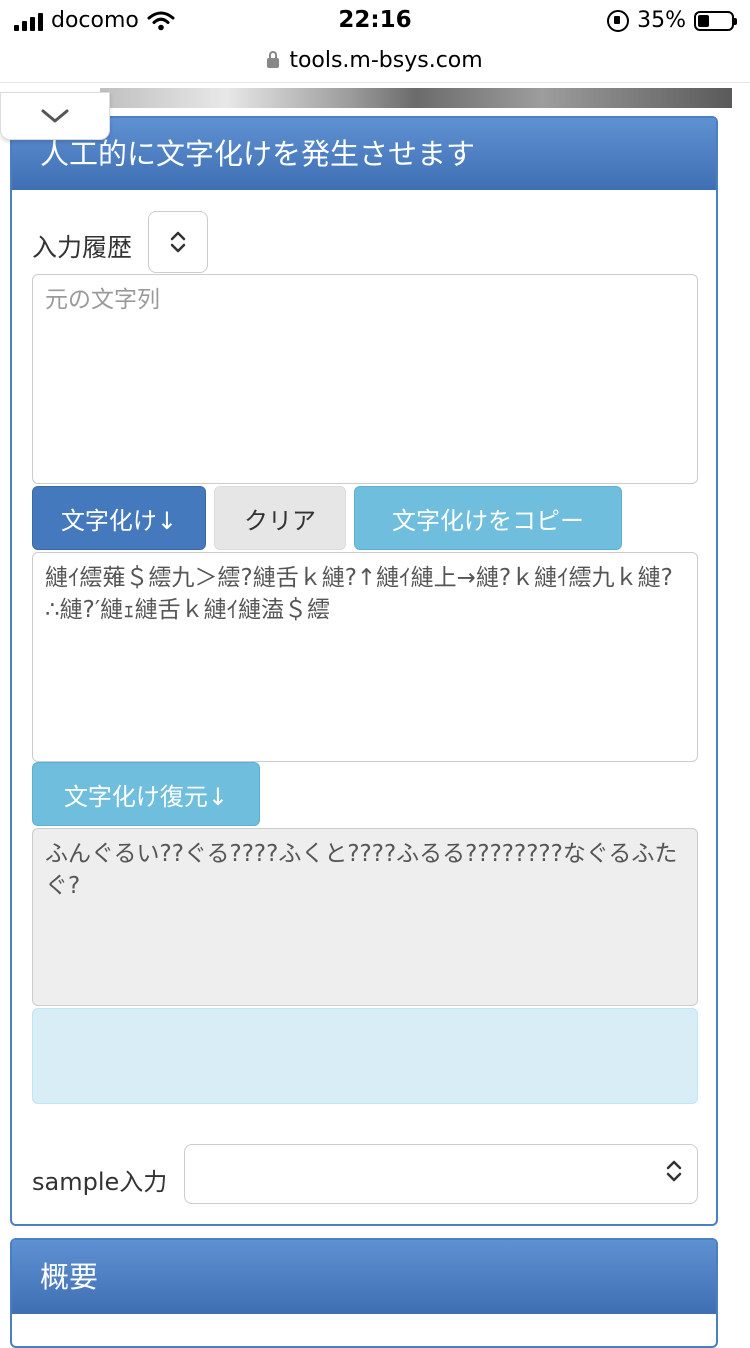 The height and width of the screenshot is (1348, 750). What do you see at coordinates (82, 247) in the screenshot?
I see `history-label: 入力履歴` at bounding box center [82, 247].